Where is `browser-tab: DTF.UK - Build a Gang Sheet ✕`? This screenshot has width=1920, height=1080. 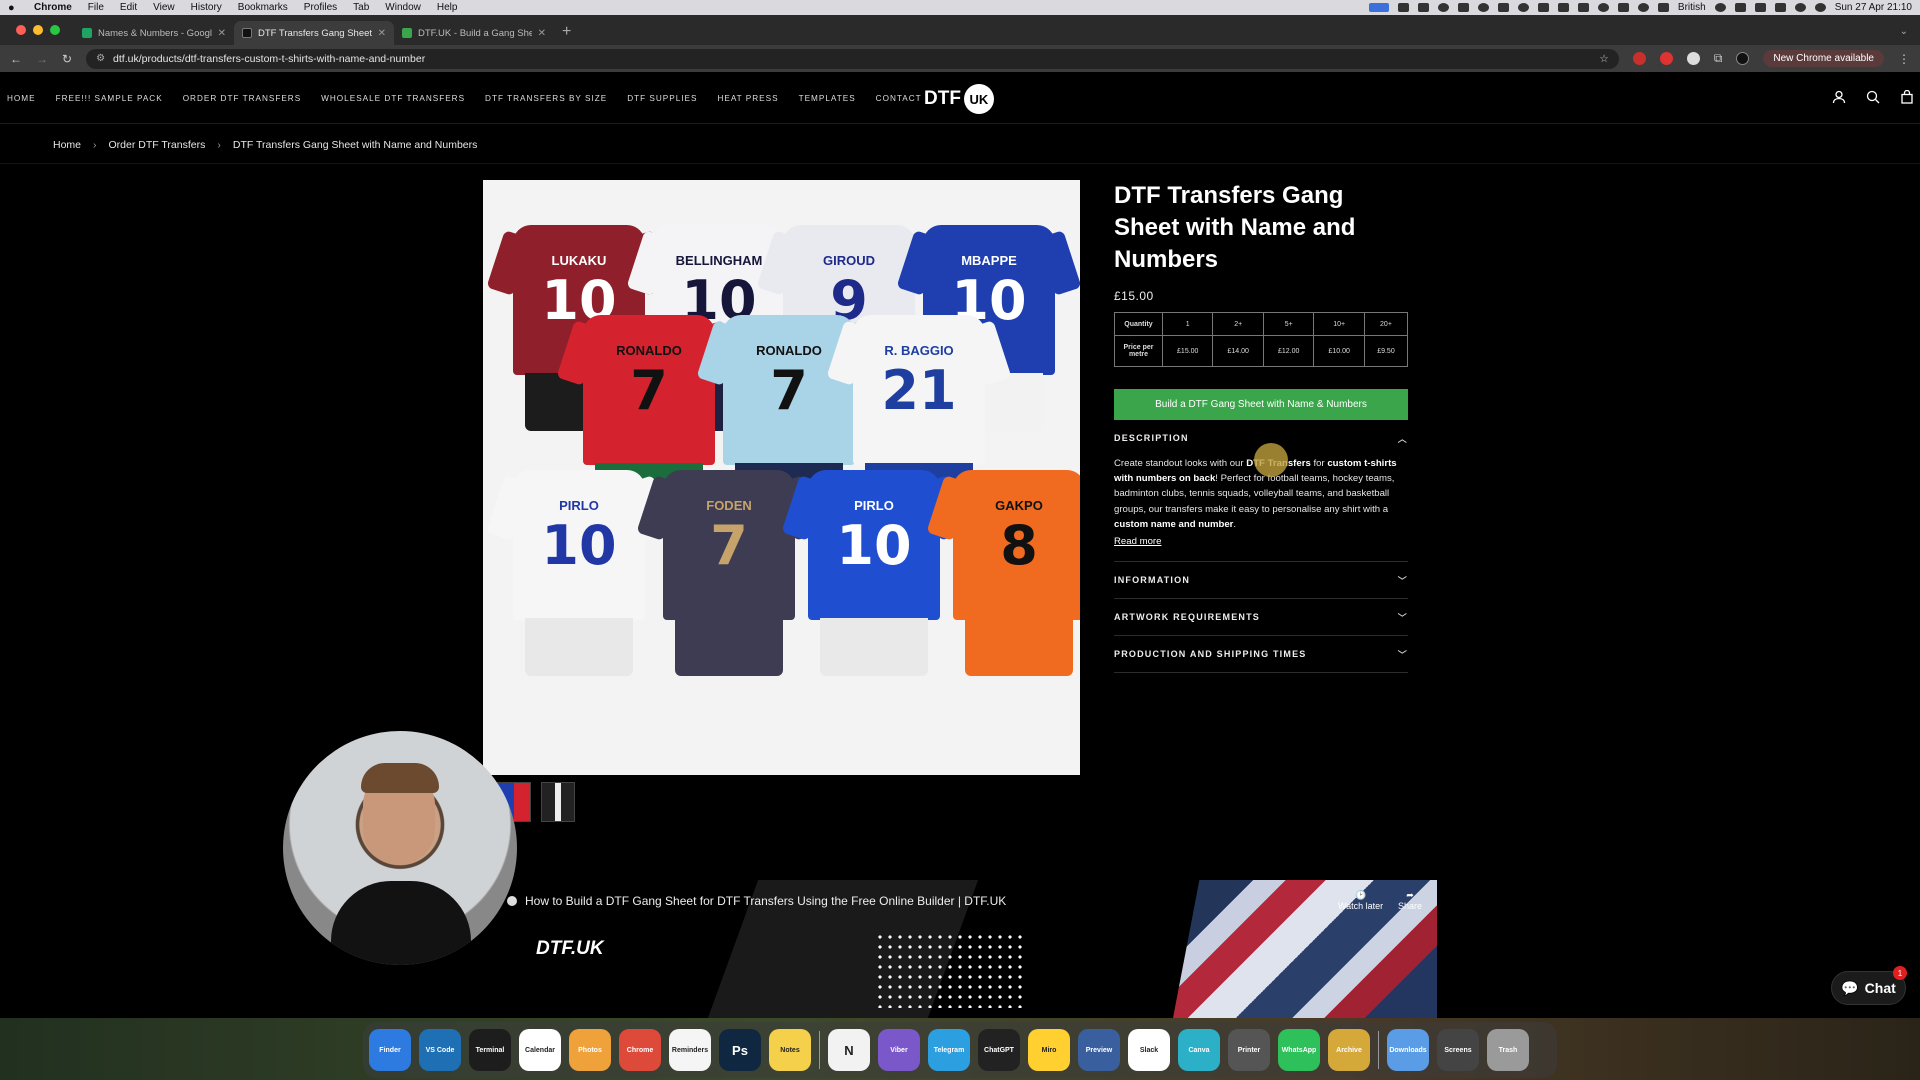 browser-tab: DTF.UK - Build a Gang Sheet ✕ is located at coordinates (474, 33).